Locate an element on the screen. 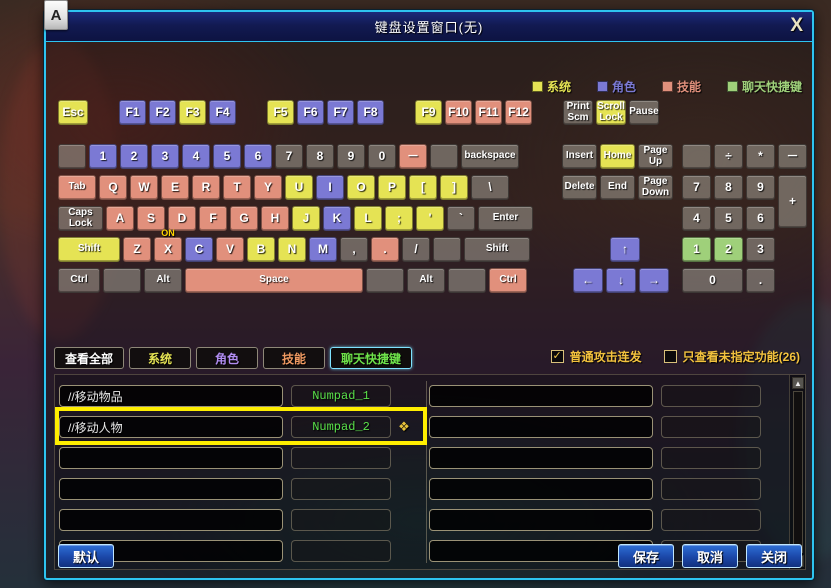 The image size is (831, 588). key-f3: F3 is located at coordinates (192, 112).